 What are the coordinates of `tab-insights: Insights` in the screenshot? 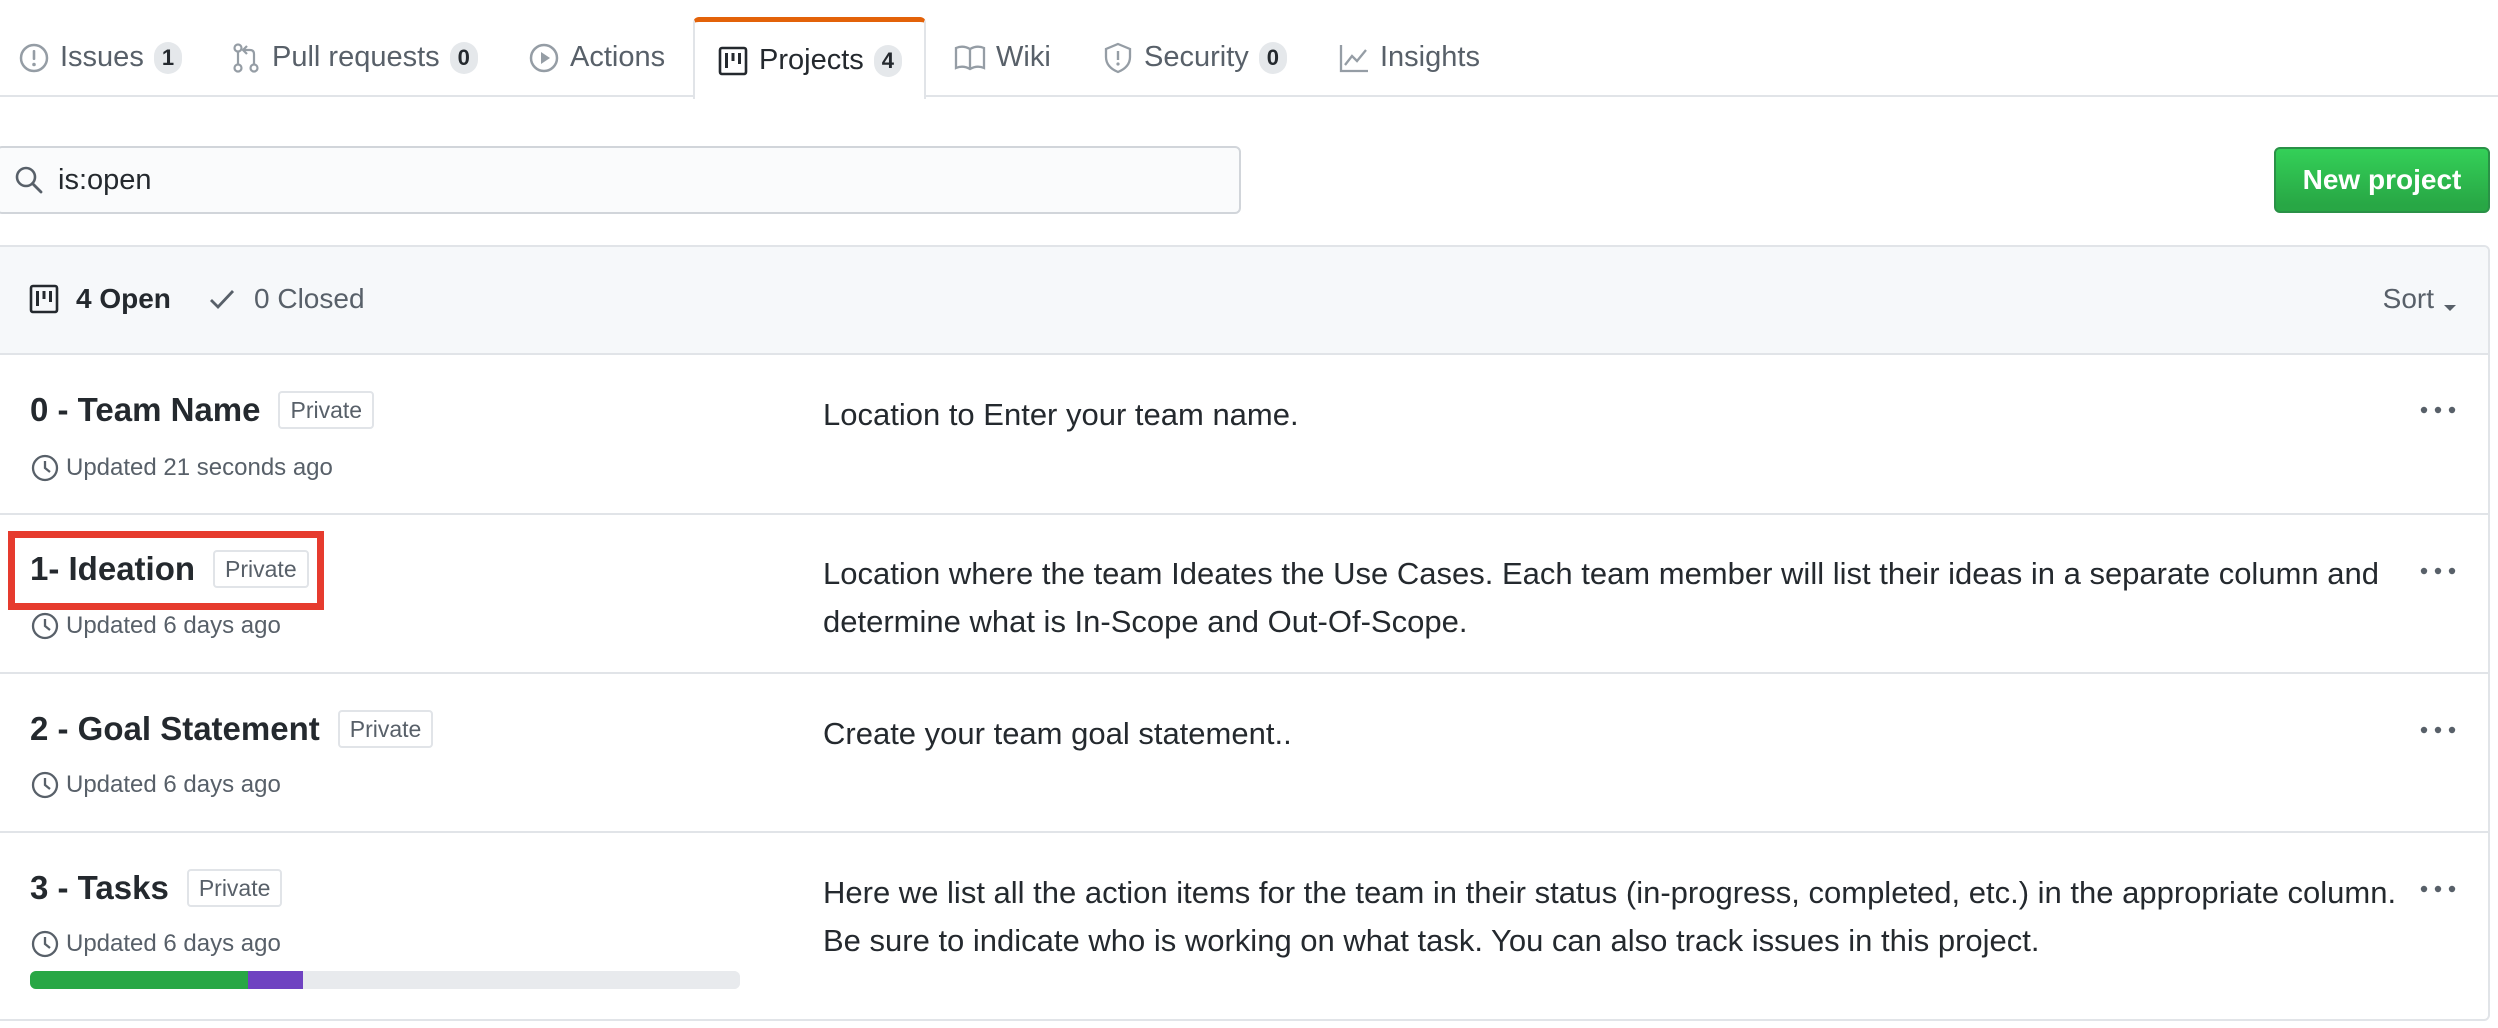 It's located at (1409, 57).